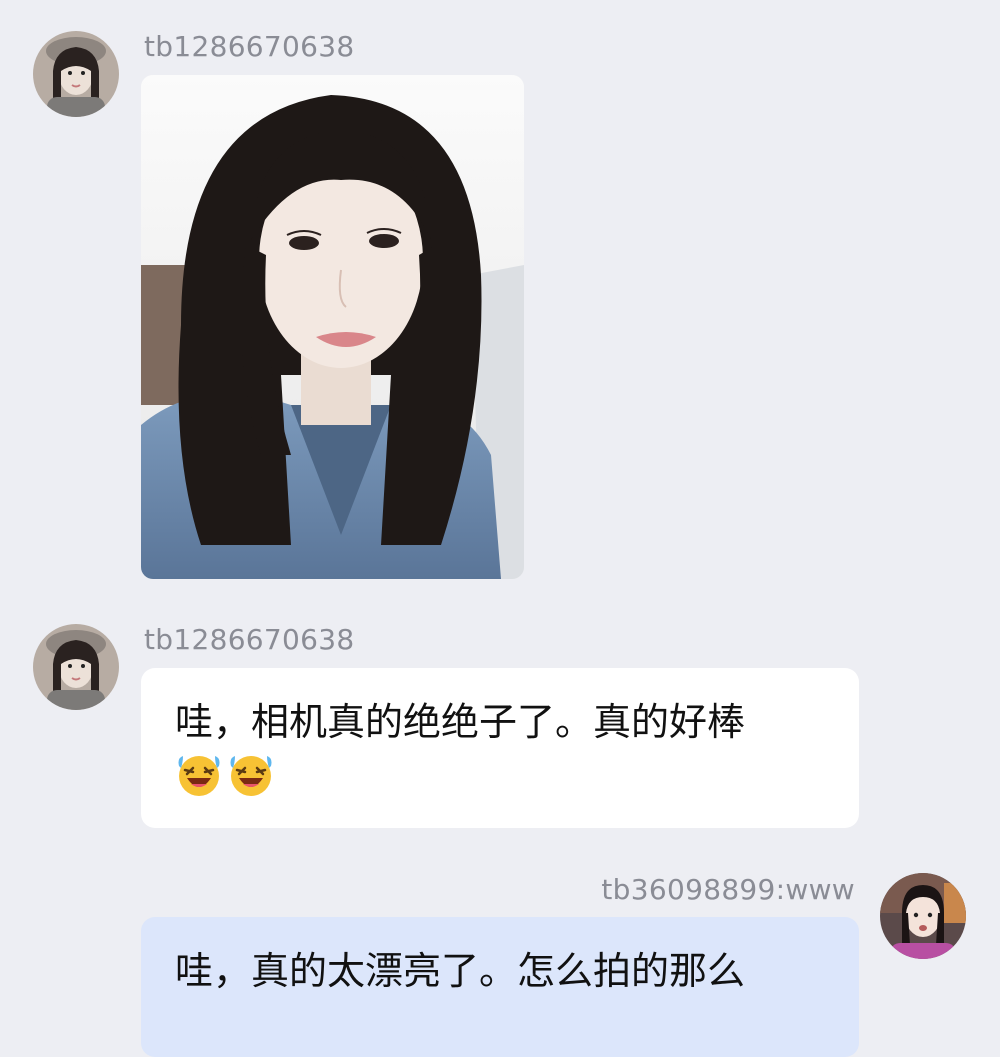 The image size is (1000, 1057). What do you see at coordinates (728, 889) in the screenshot?
I see `self-username: tb36098899:www` at bounding box center [728, 889].